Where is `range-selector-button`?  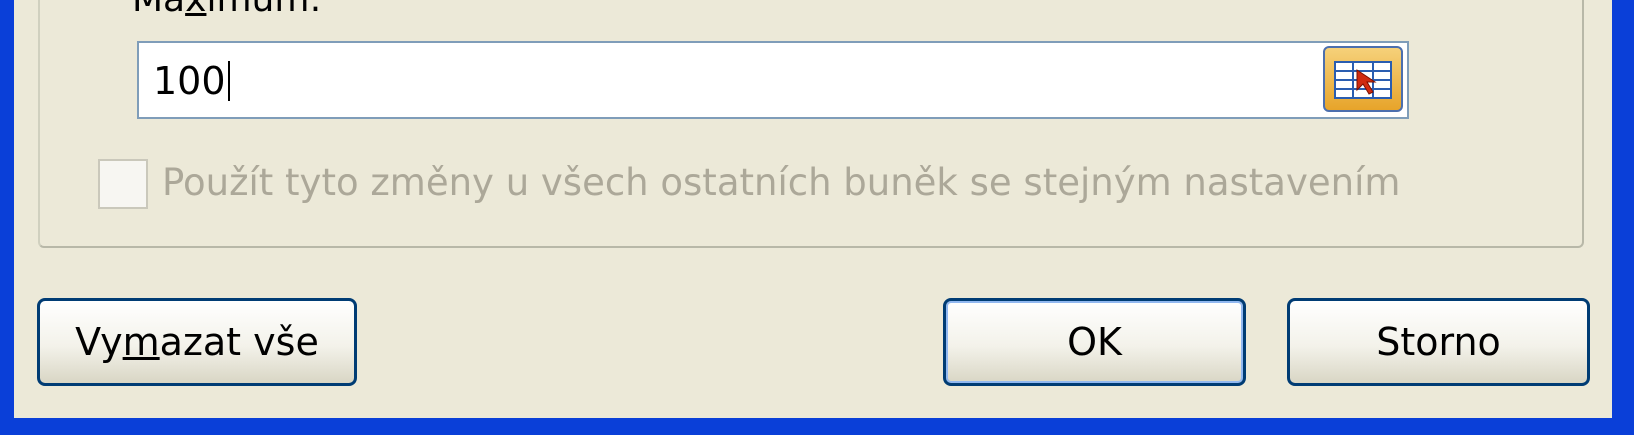
range-selector-button is located at coordinates (1363, 79).